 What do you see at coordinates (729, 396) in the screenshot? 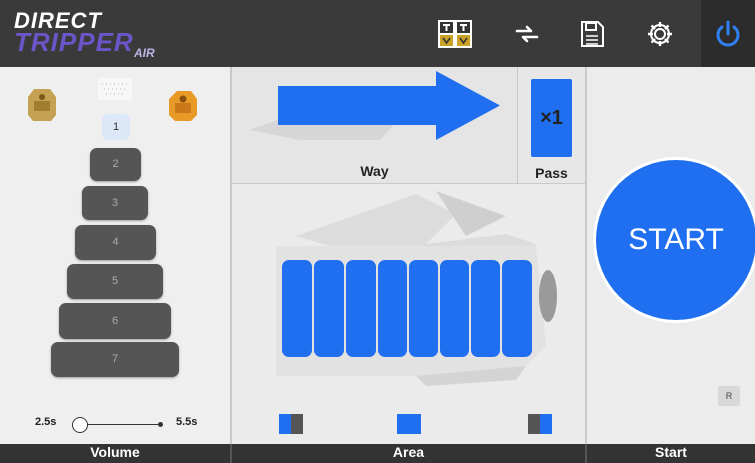
I see `reset-button: R` at bounding box center [729, 396].